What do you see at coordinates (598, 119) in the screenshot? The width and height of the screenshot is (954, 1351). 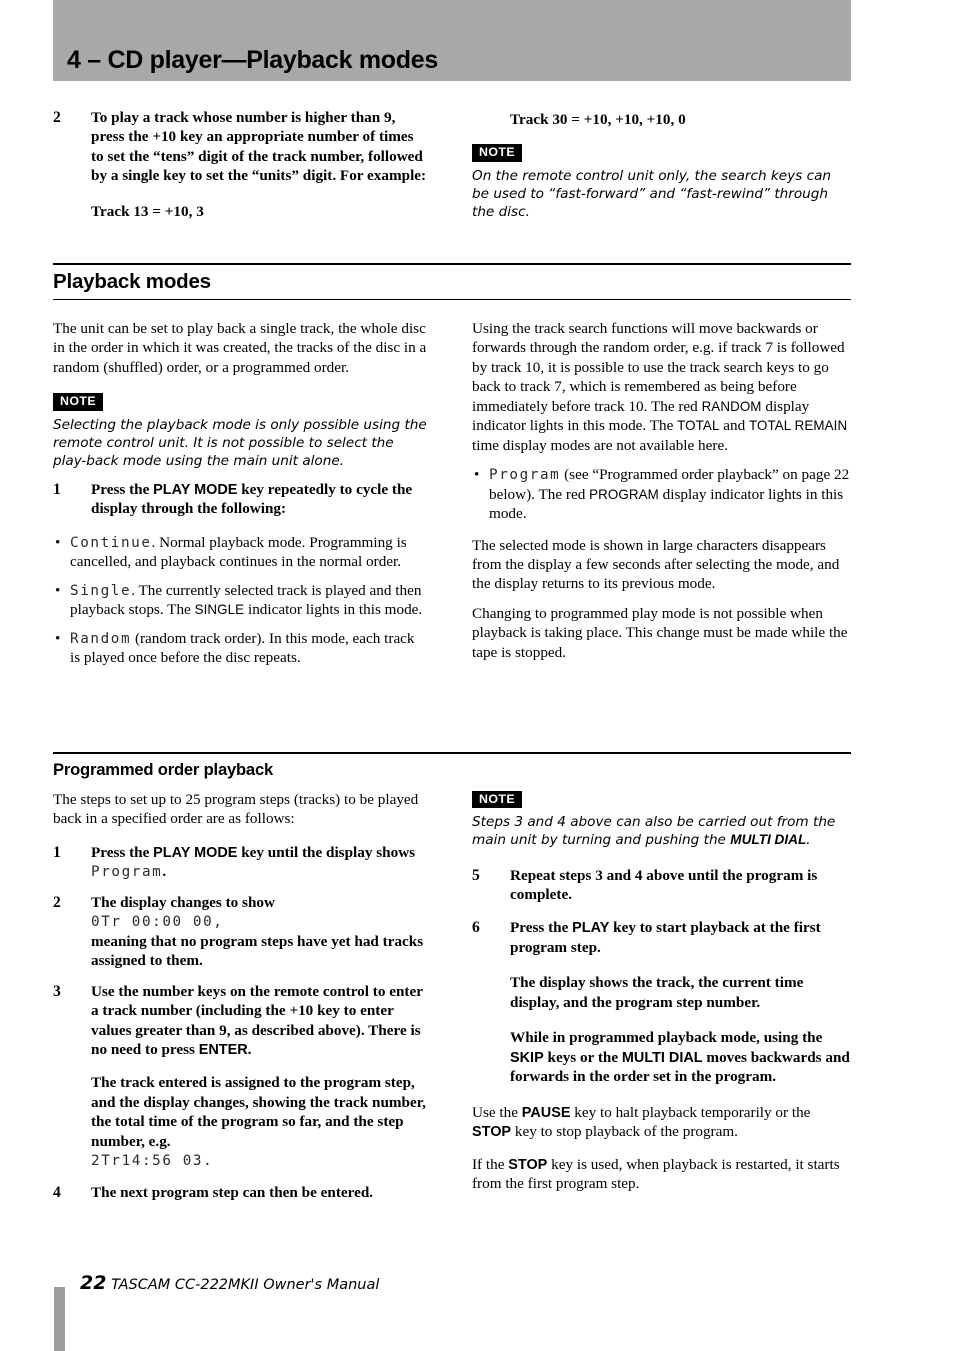 I see `track-example-right: Track 30 = +10, +10, +10, 0` at bounding box center [598, 119].